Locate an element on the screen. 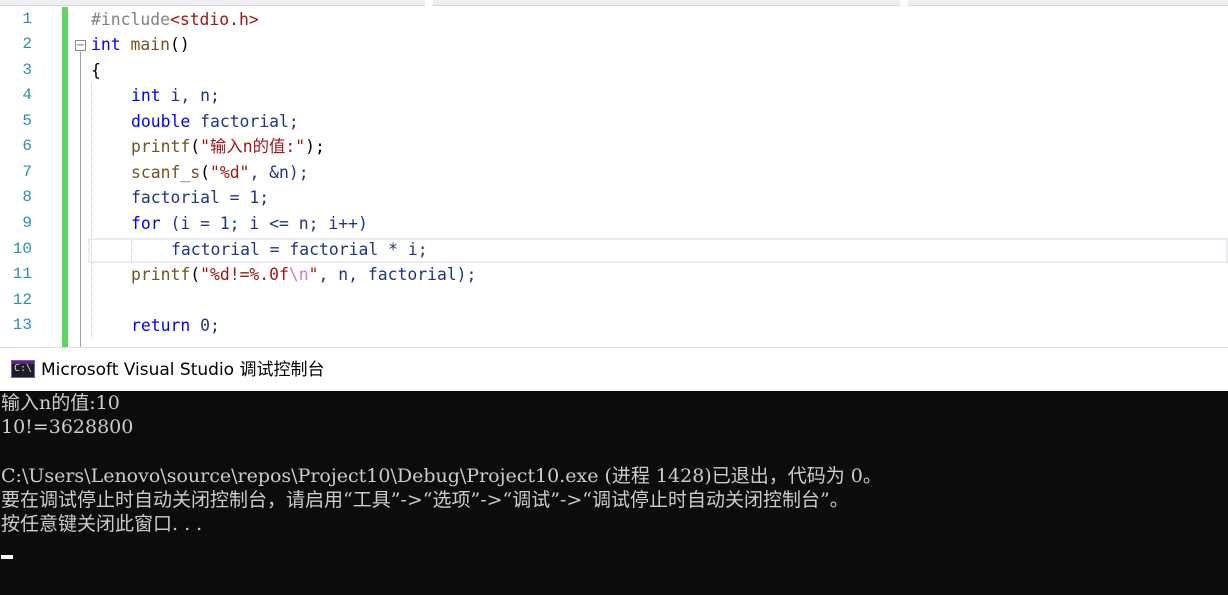 The width and height of the screenshot is (1228, 595). code-line: int i, n; is located at coordinates (175, 95).